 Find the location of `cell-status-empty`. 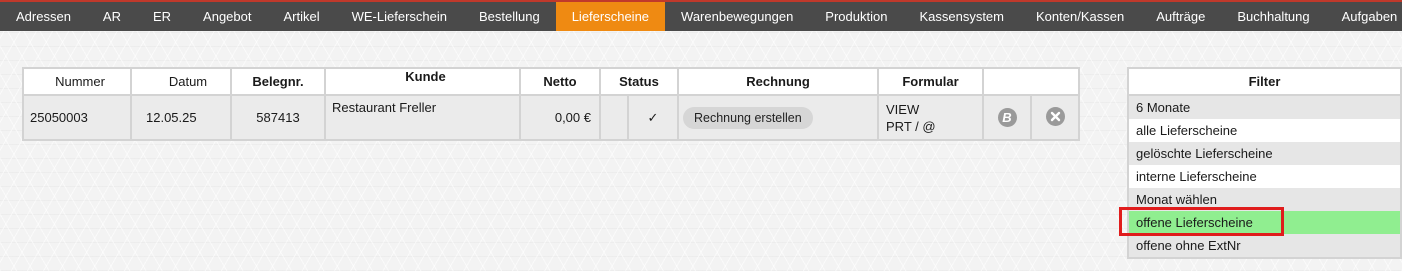

cell-status-empty is located at coordinates (614, 117).